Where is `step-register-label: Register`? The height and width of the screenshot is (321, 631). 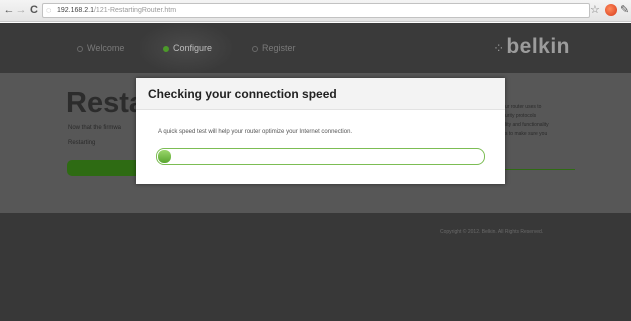 step-register-label: Register is located at coordinates (279, 48).